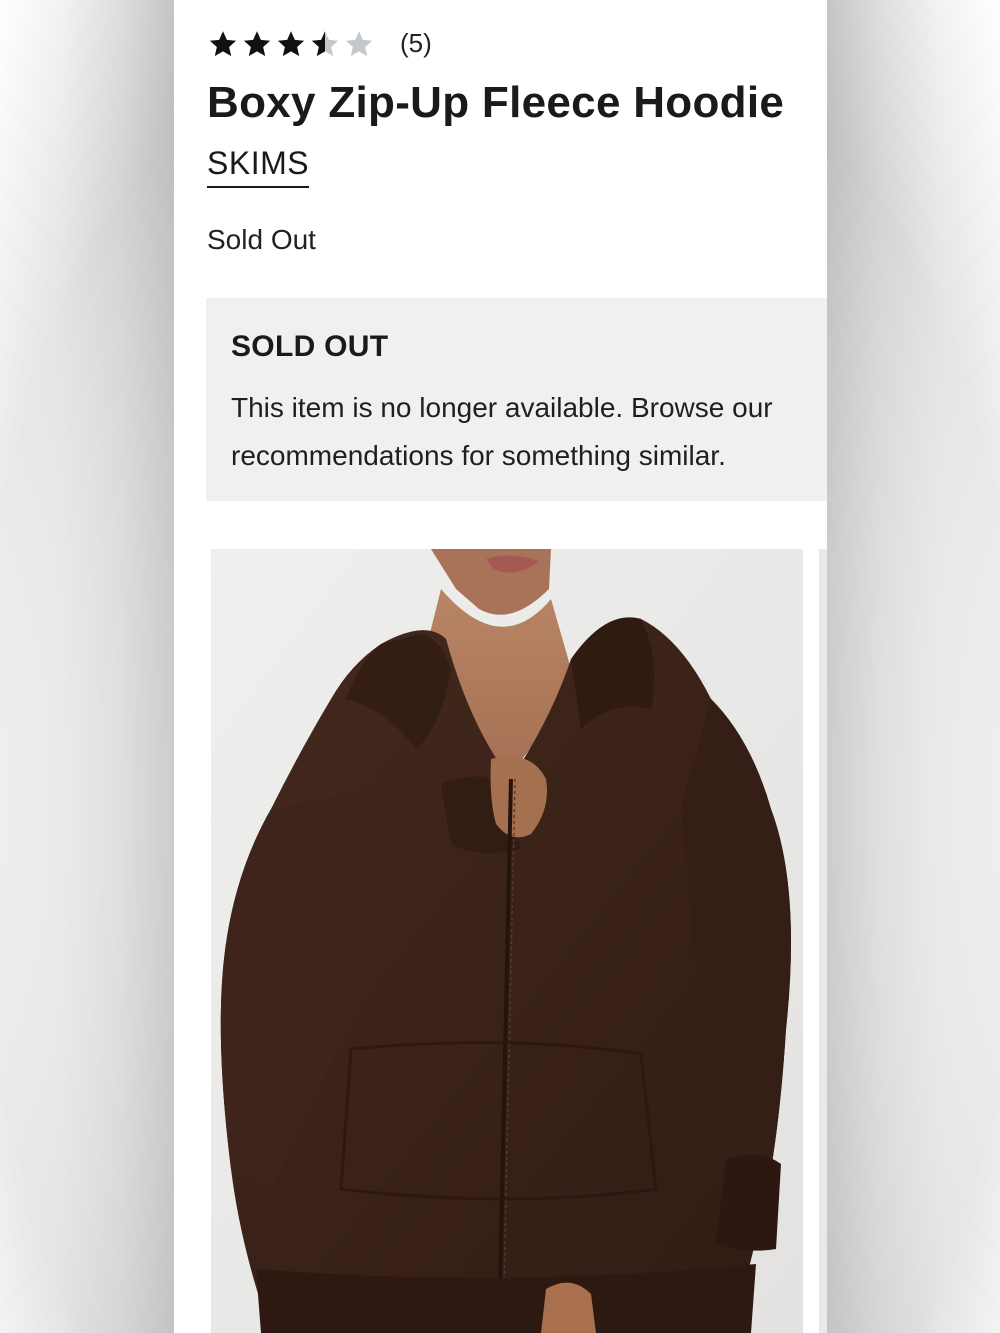  Describe the element at coordinates (496, 102) in the screenshot. I see `product-title: Boxy Zip-Up Fleece Hoodie` at that location.